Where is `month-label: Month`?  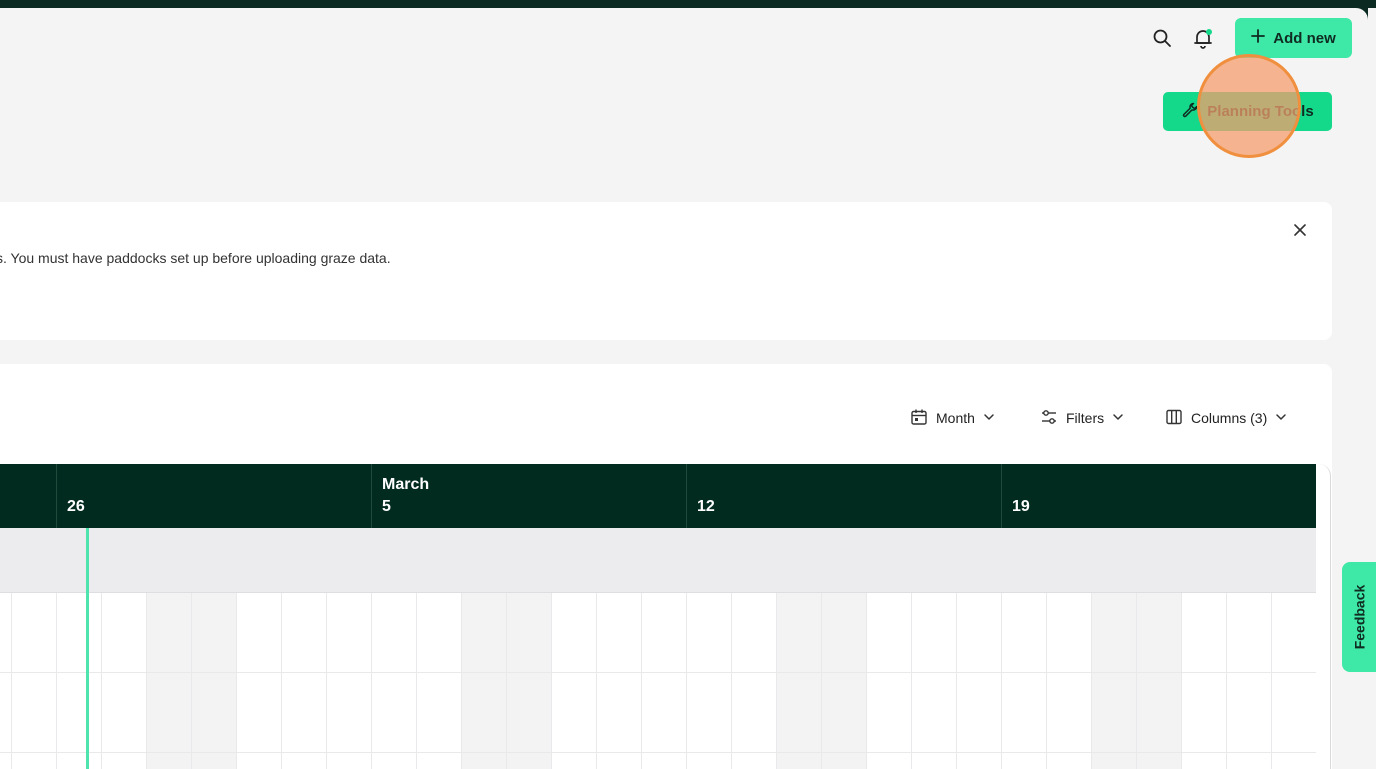 month-label: Month is located at coordinates (955, 418).